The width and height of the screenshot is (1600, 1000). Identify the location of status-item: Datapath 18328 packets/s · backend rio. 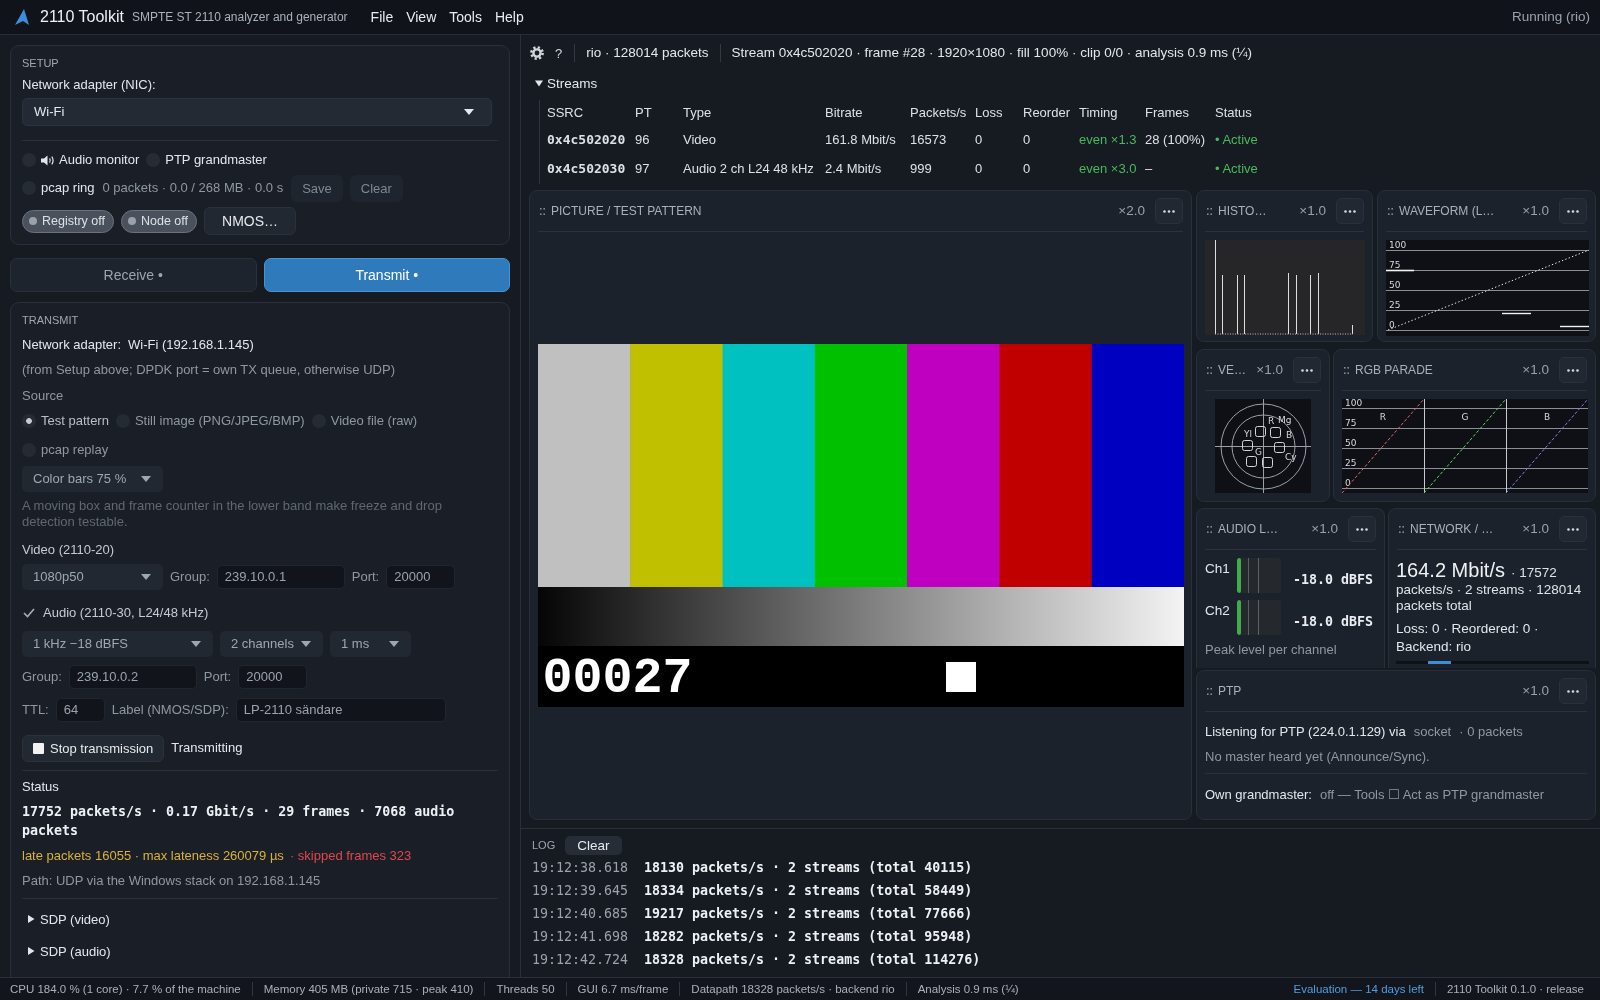
(792, 989).